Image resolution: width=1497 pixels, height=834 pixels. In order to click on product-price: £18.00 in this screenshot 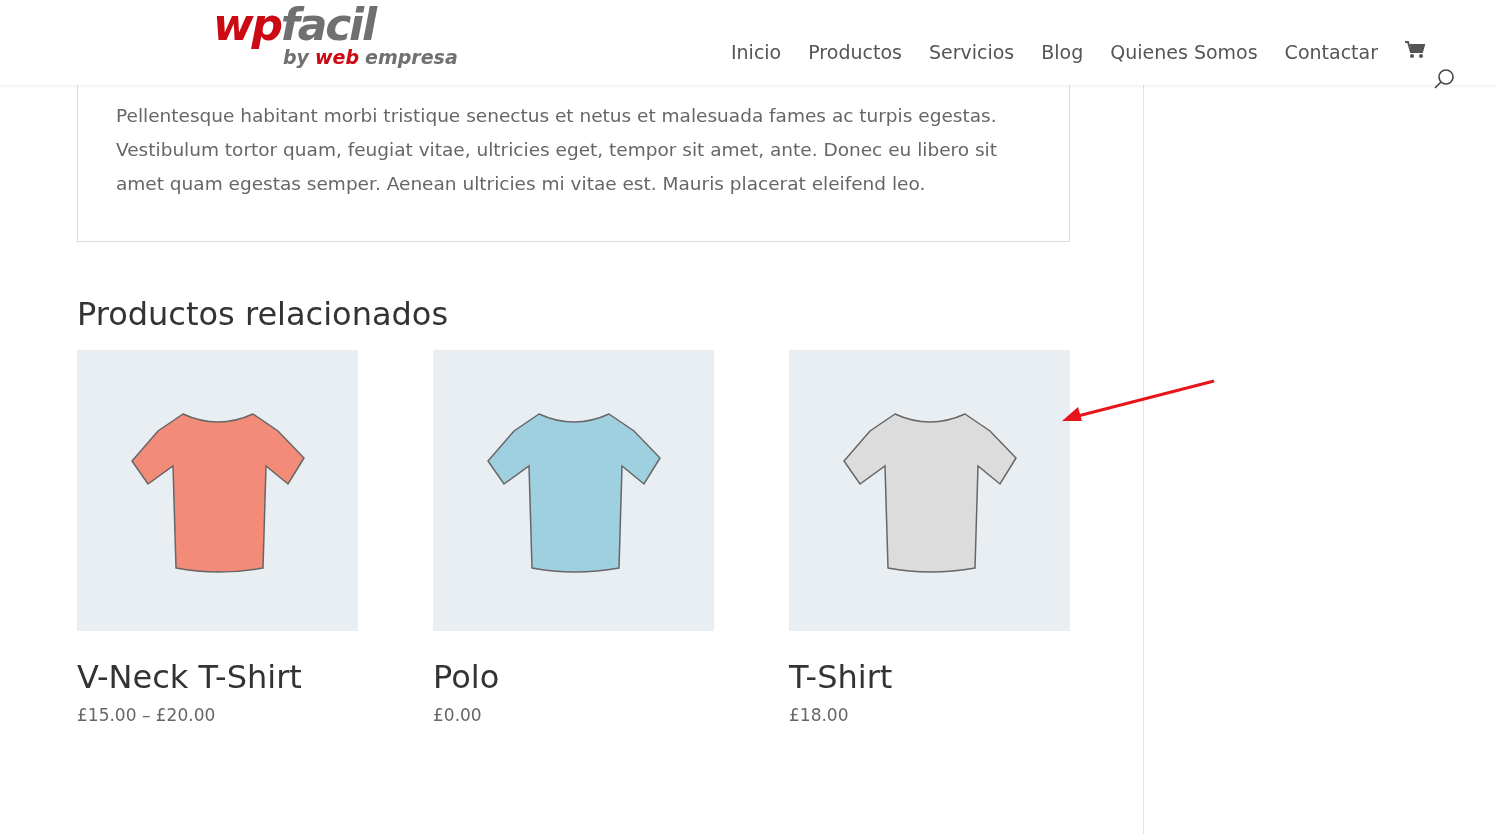, I will do `click(819, 715)`.